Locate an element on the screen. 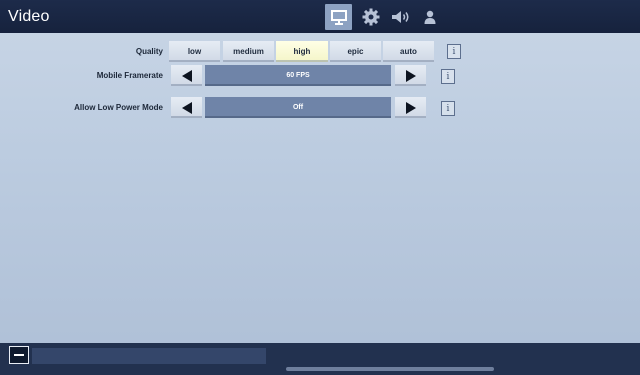 This screenshot has width=640, height=375. quality-option-auto: auto is located at coordinates (408, 51).